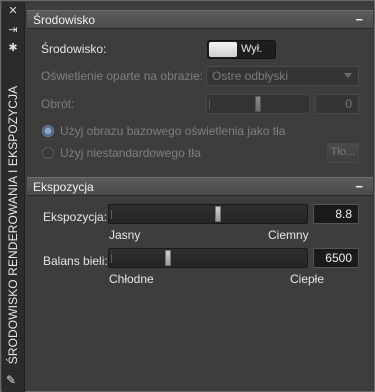 This screenshot has height=392, width=375. What do you see at coordinates (208, 214) in the screenshot?
I see `exposure-slider` at bounding box center [208, 214].